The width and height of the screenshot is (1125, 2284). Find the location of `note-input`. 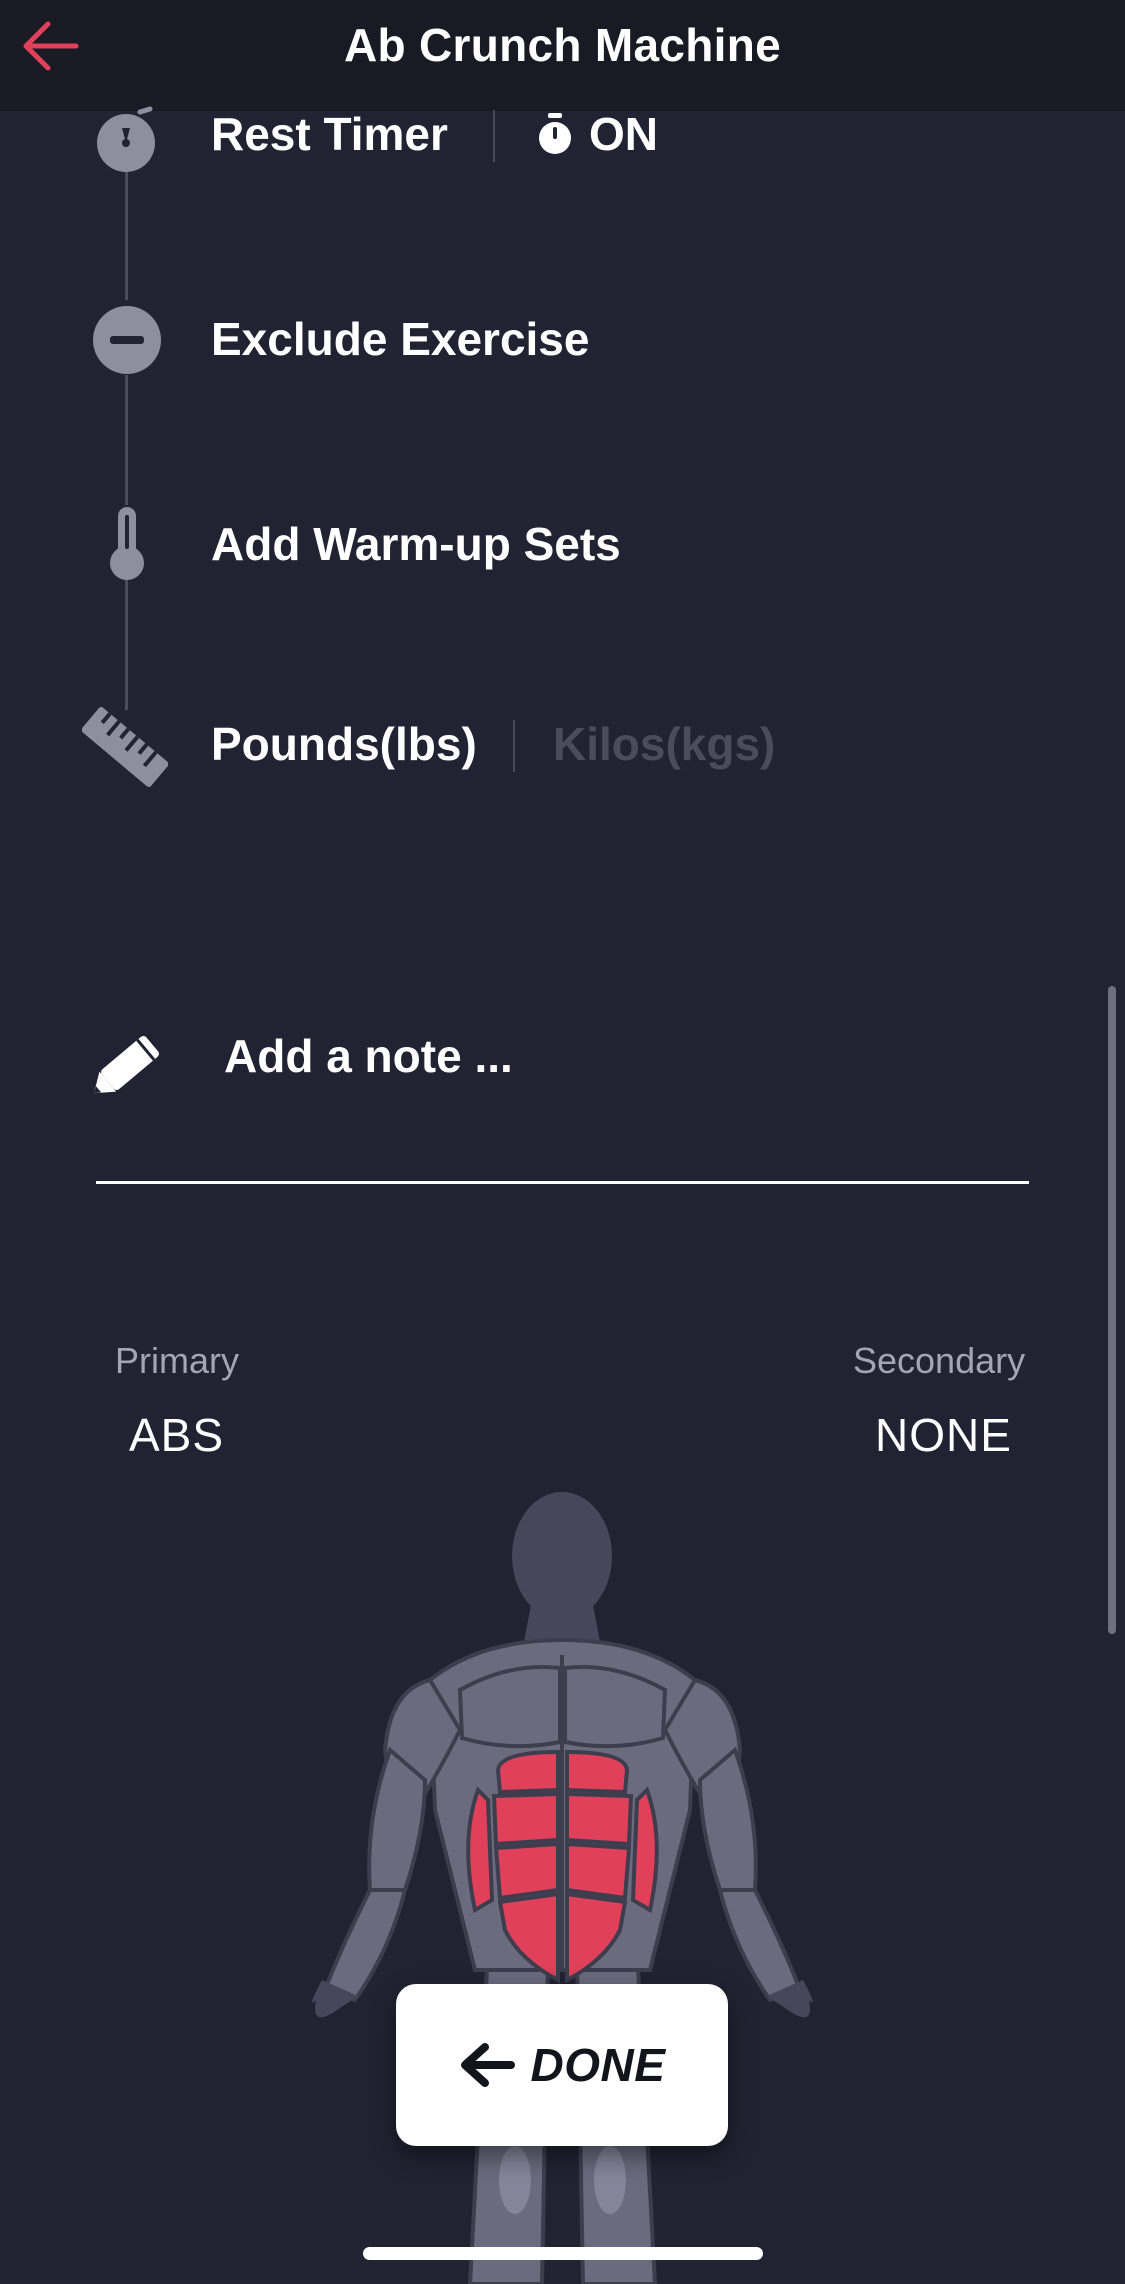

note-input is located at coordinates (624, 1056).